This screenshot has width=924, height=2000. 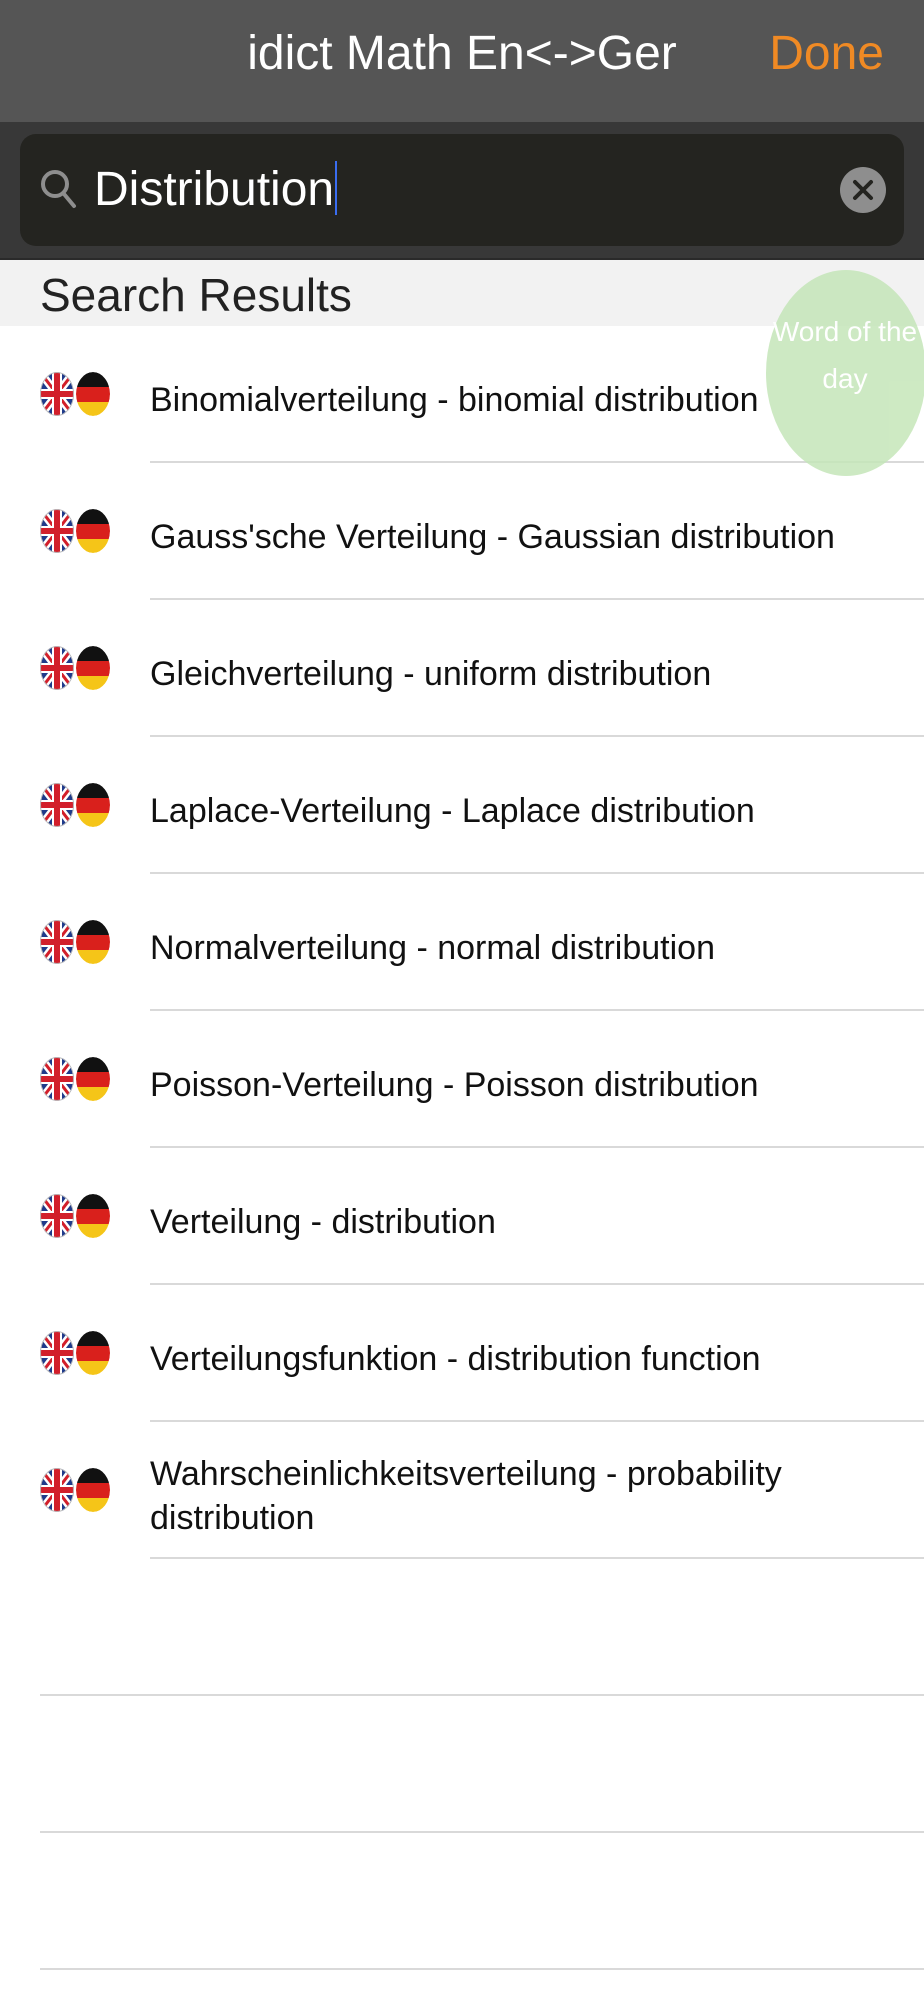 I want to click on result-row: Normalverteilung - normal distribution, so click(x=462, y=942).